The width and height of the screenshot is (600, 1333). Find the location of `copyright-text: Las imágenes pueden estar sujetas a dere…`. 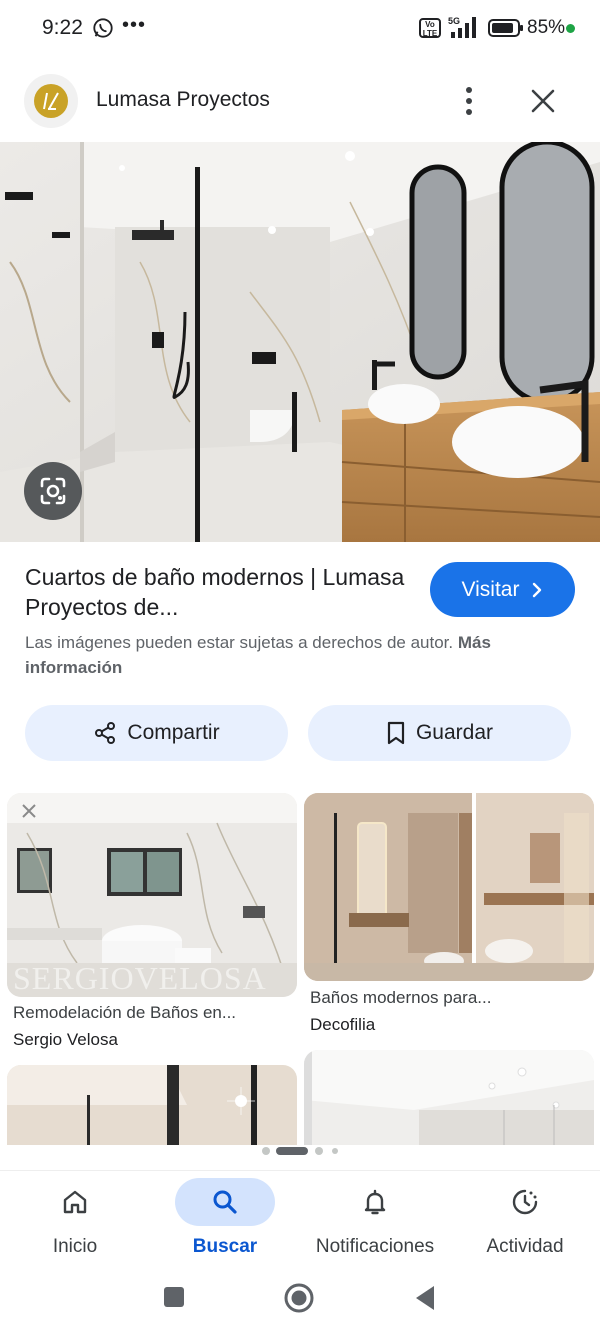

copyright-text: Las imágenes pueden estar sujetas a dere… is located at coordinates (239, 642).